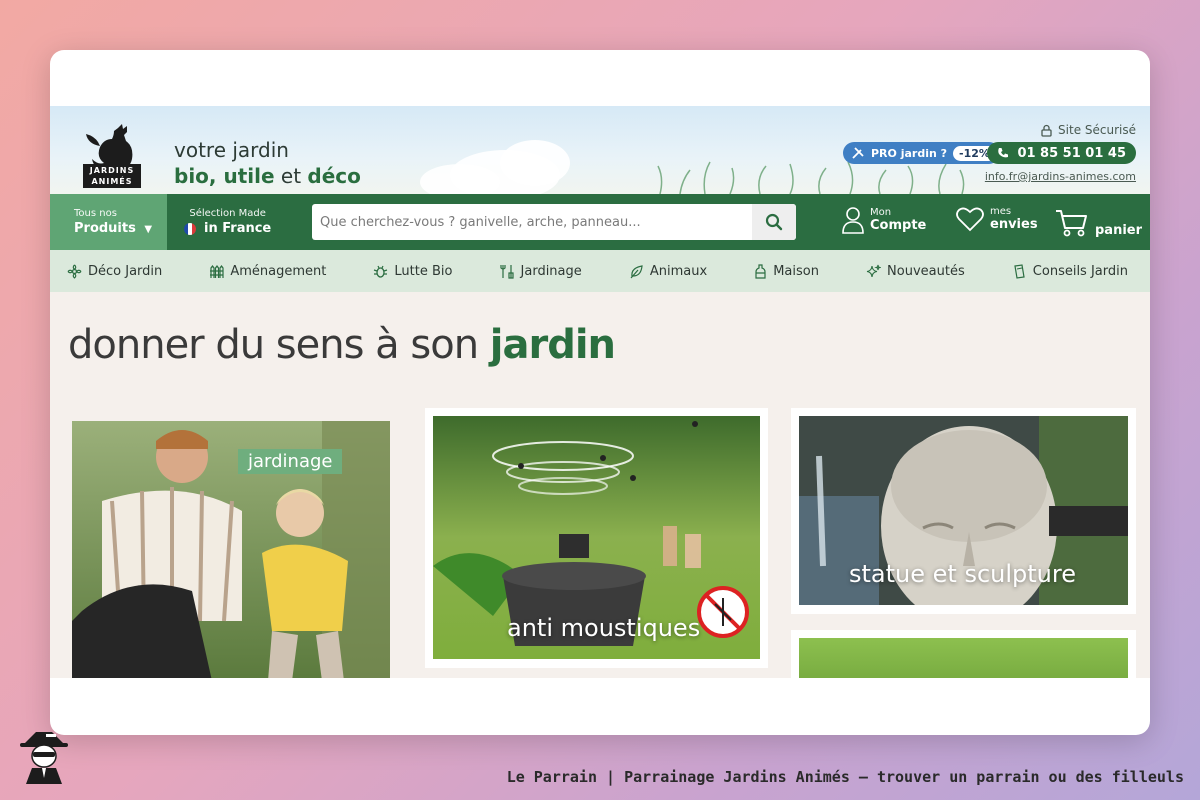 This screenshot has width=1200, height=800. I want to click on tagline-line2: bio, utile et déco, so click(267, 176).